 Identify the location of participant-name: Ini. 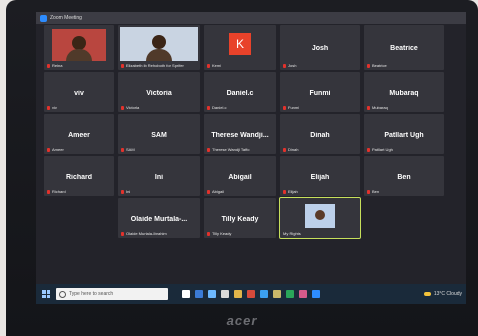
(159, 177).